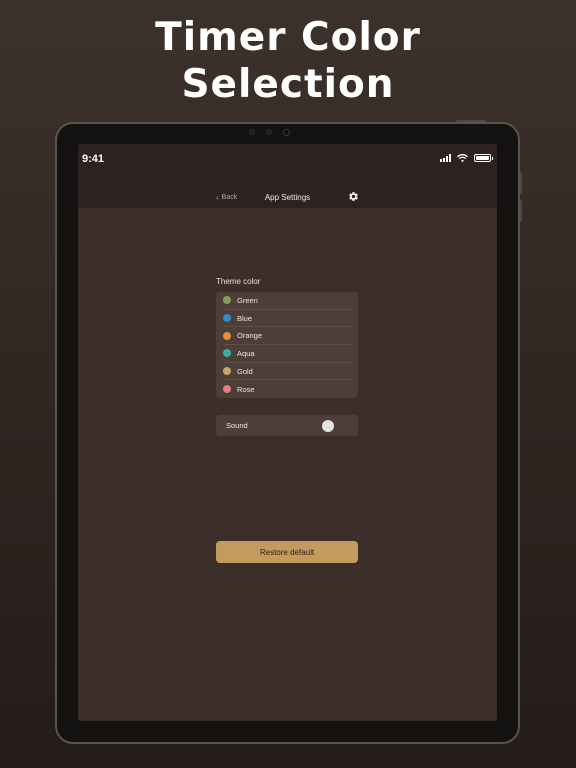 This screenshot has width=576, height=768. What do you see at coordinates (445, 158) in the screenshot?
I see `cellular-signal-icon` at bounding box center [445, 158].